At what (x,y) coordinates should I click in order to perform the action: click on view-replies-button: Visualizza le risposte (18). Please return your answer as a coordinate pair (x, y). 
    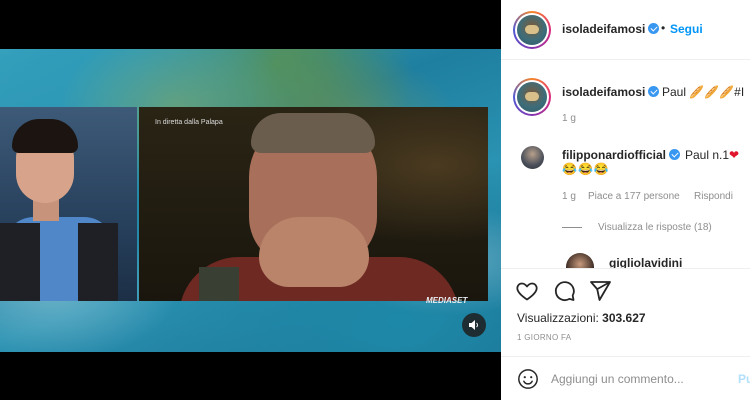
    Looking at the image, I should click on (655, 227).